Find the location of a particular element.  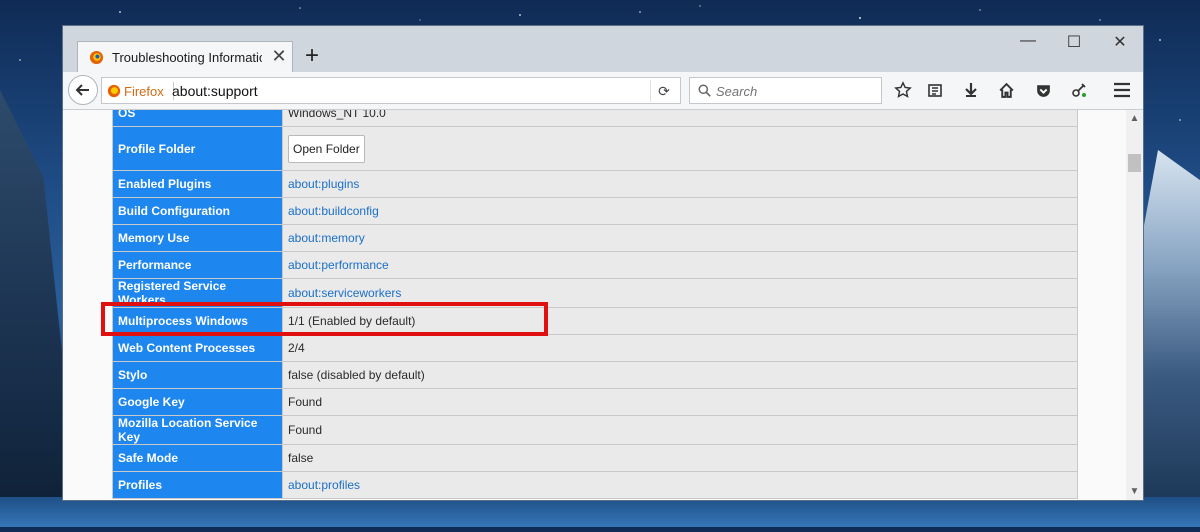

table-row: Mozilla Location Service Key Found is located at coordinates (595, 430).